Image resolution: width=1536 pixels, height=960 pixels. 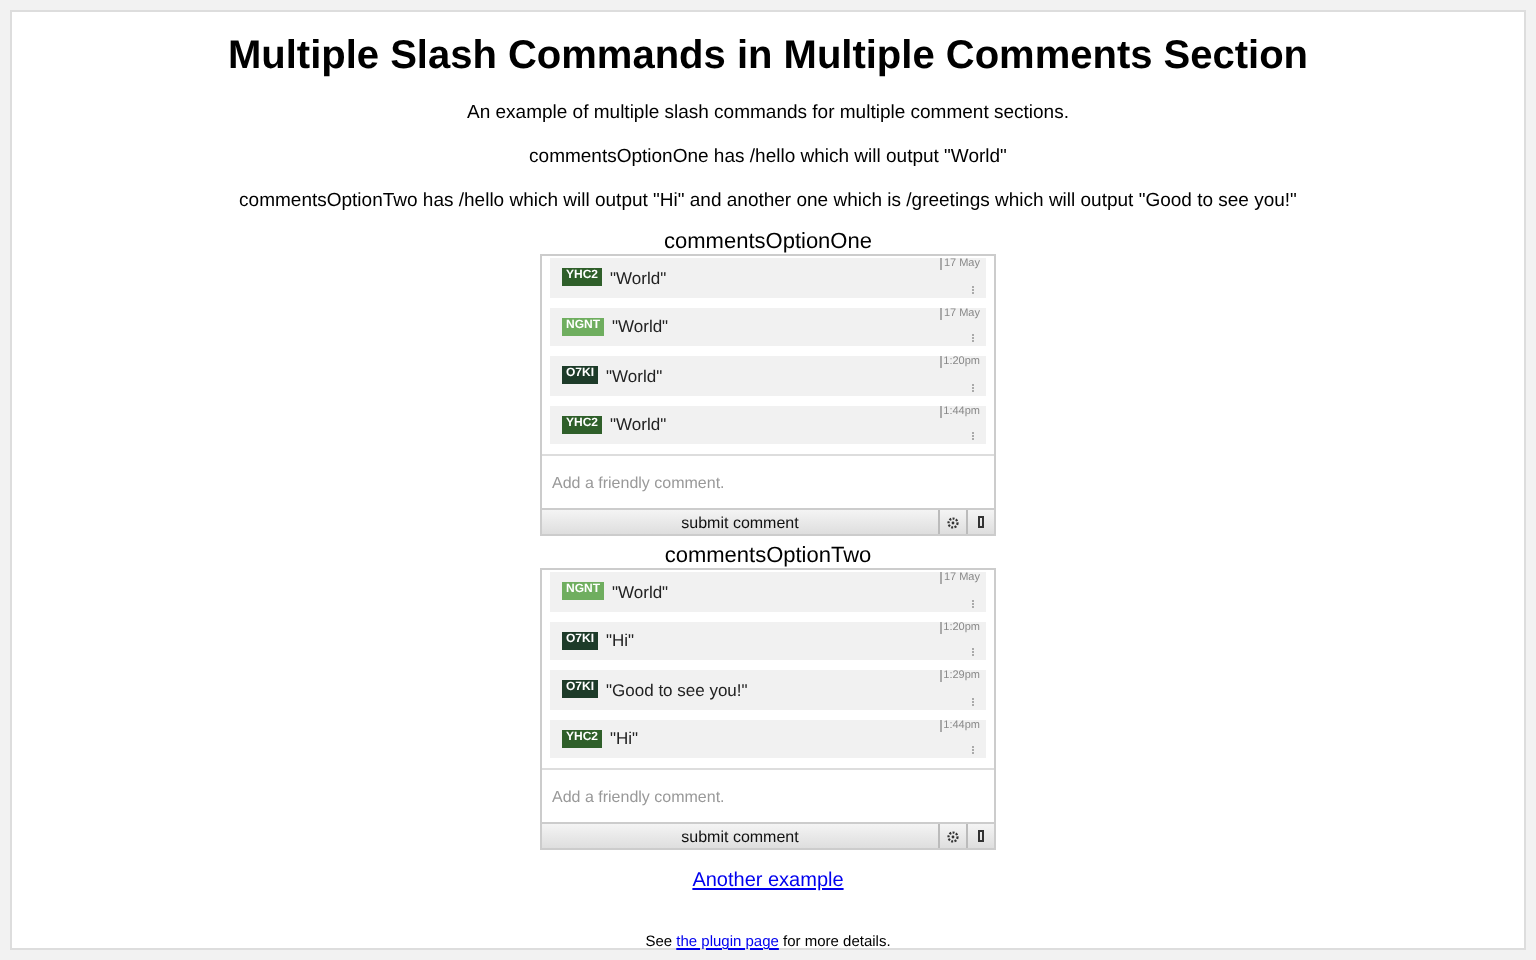 I want to click on comment-text: "Good to see you!", so click(x=677, y=689).